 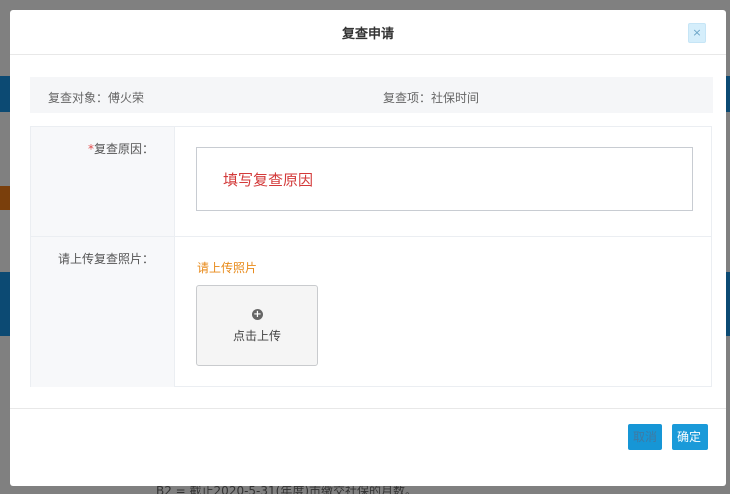 What do you see at coordinates (227, 268) in the screenshot?
I see `upload-hint: 请上传照片` at bounding box center [227, 268].